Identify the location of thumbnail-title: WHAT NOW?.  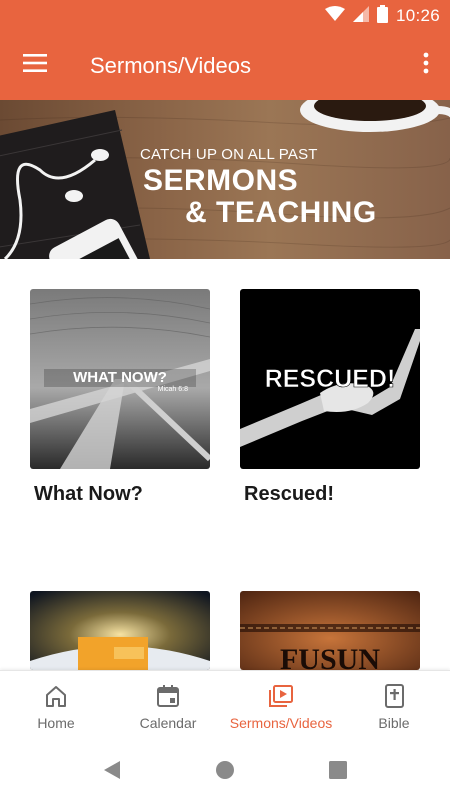
(120, 377).